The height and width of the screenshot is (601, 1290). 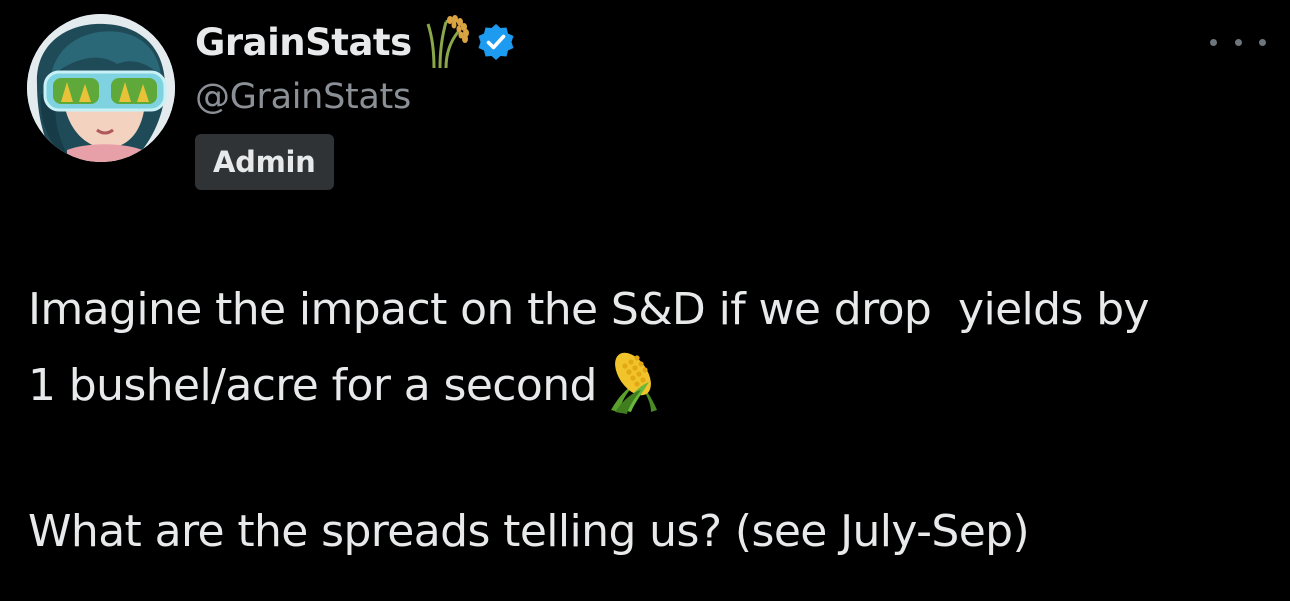 I want to click on user-handle: @GrainStats, so click(x=355, y=97).